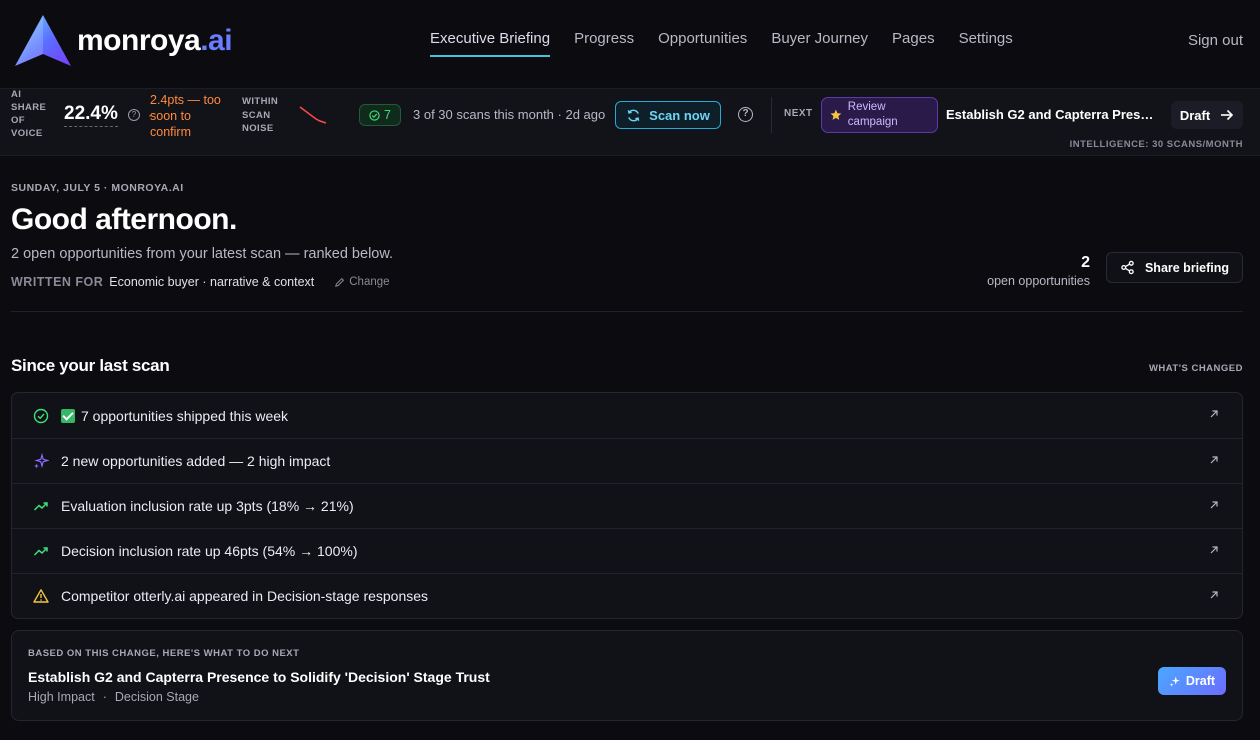 This screenshot has width=1260, height=740. Describe the element at coordinates (1085, 262) in the screenshot. I see `open-count-number: 2` at that location.